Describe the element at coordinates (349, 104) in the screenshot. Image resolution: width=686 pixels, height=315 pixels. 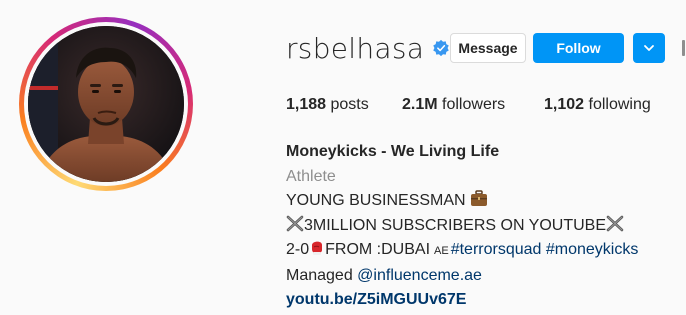
I see `posts-label: posts` at that location.